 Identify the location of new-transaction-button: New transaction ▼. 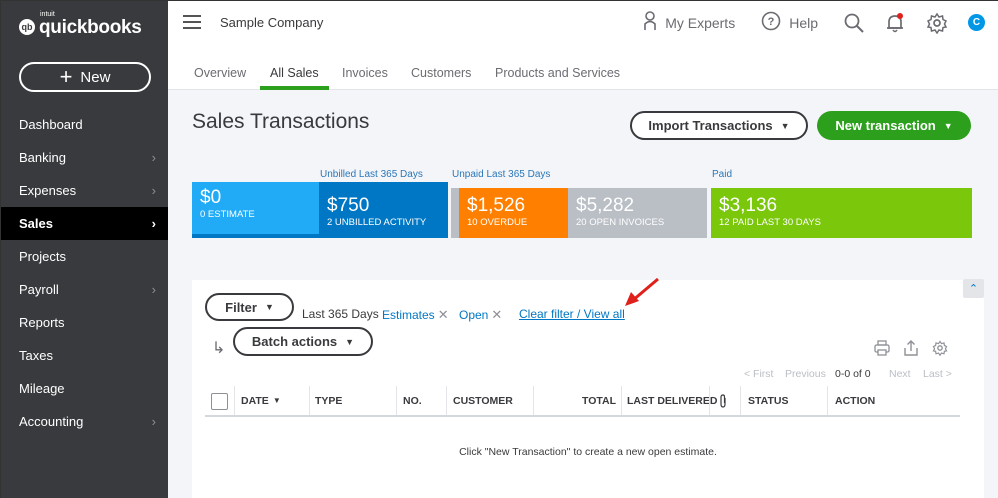
(894, 125).